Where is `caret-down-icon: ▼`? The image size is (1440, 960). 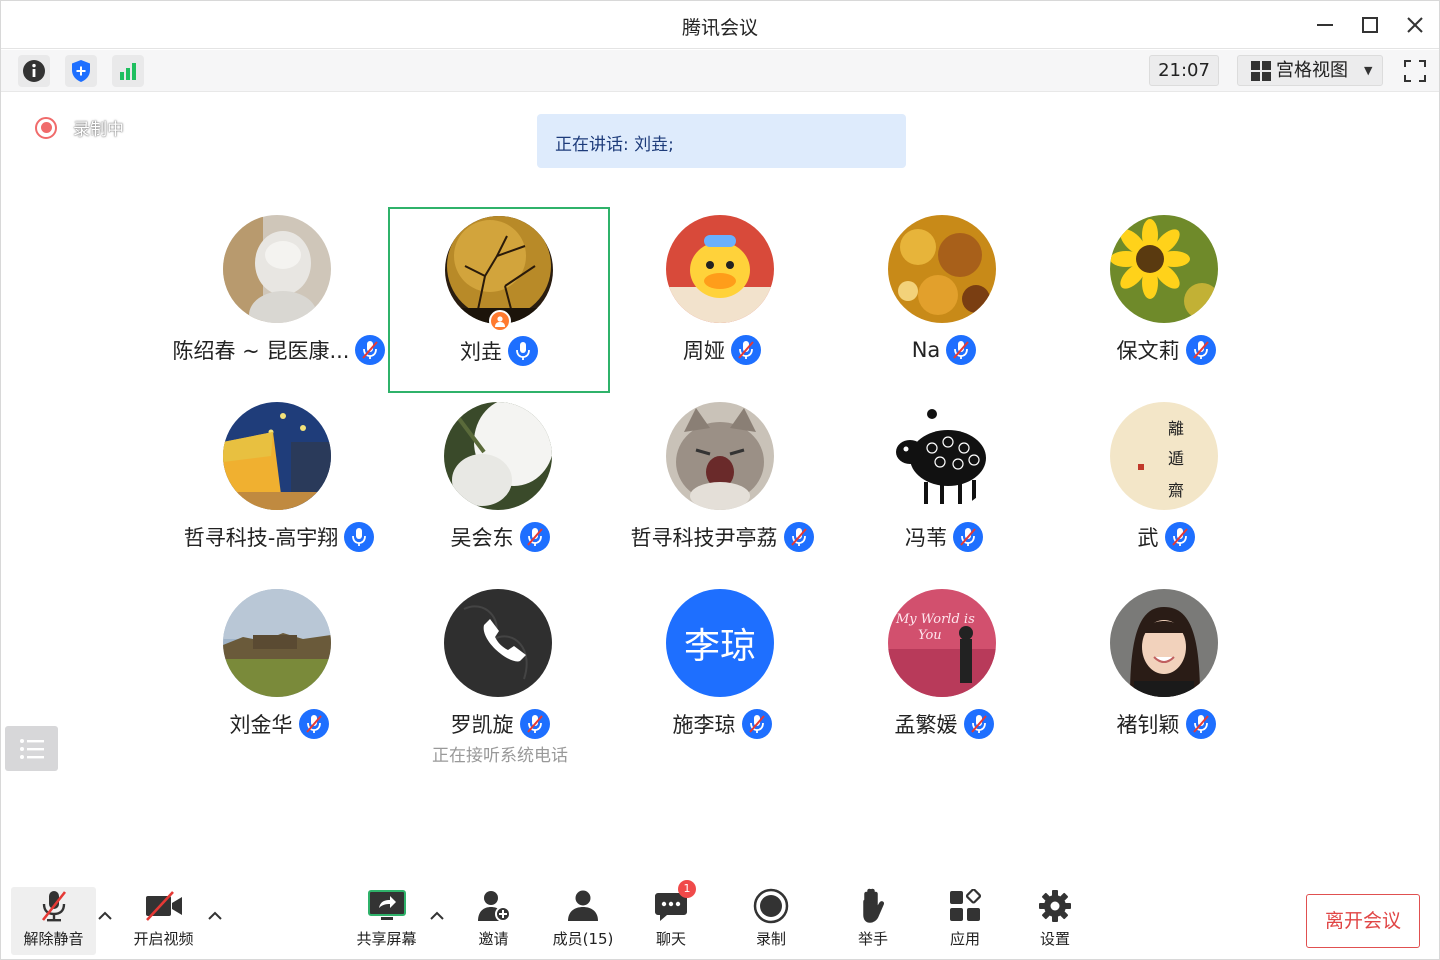 caret-down-icon: ▼ is located at coordinates (1368, 70).